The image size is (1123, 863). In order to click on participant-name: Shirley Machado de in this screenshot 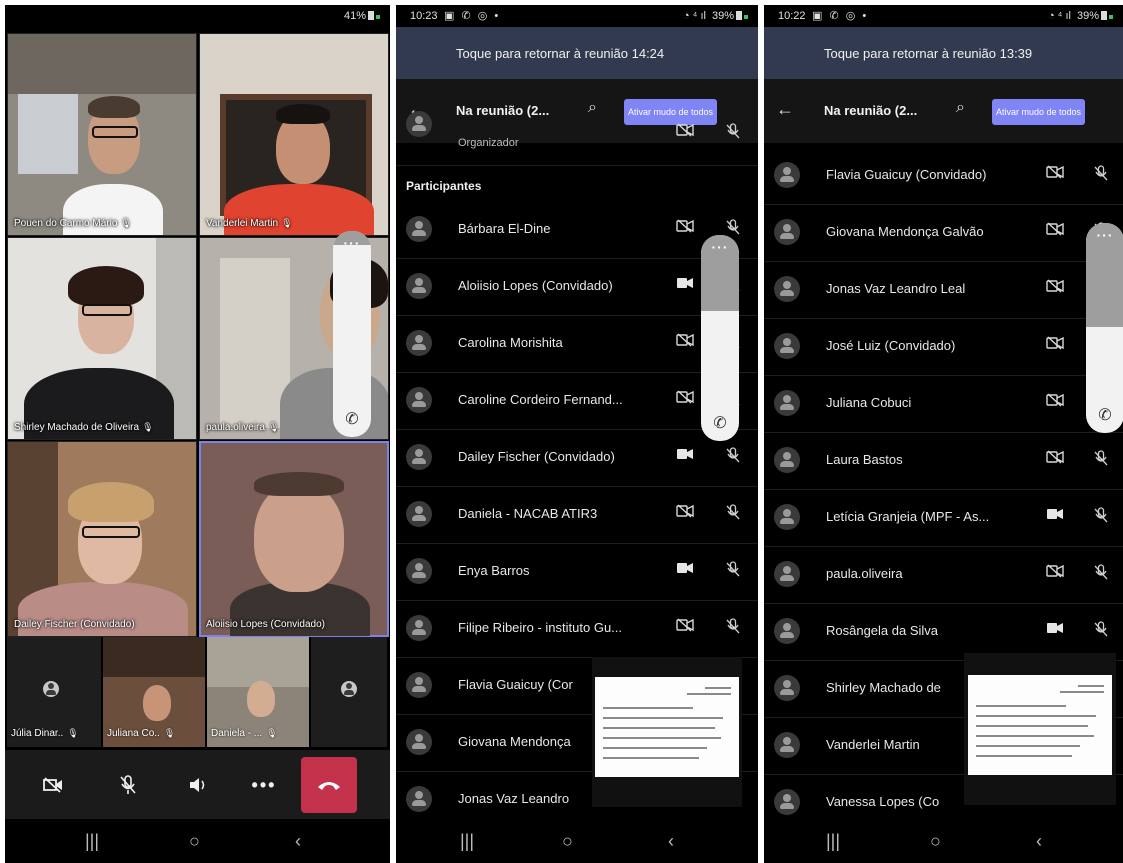, I will do `click(883, 687)`.